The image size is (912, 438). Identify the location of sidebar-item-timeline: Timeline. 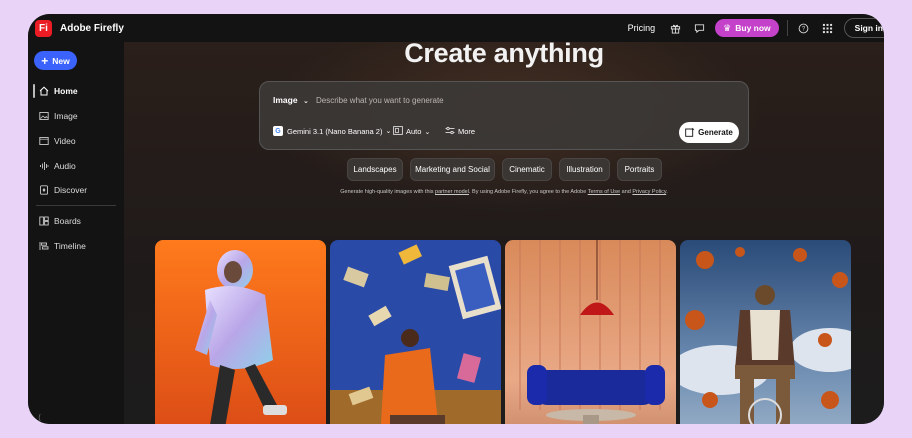
(62, 246).